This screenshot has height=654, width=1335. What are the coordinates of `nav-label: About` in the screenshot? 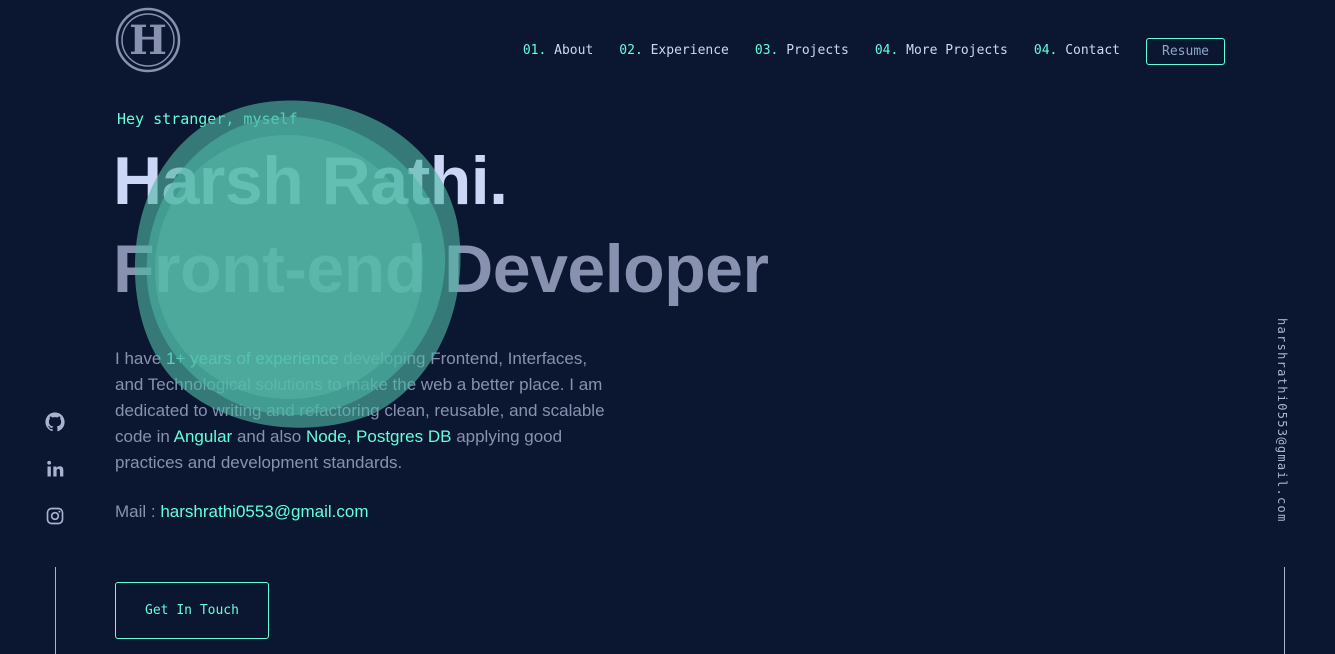 It's located at (574, 50).